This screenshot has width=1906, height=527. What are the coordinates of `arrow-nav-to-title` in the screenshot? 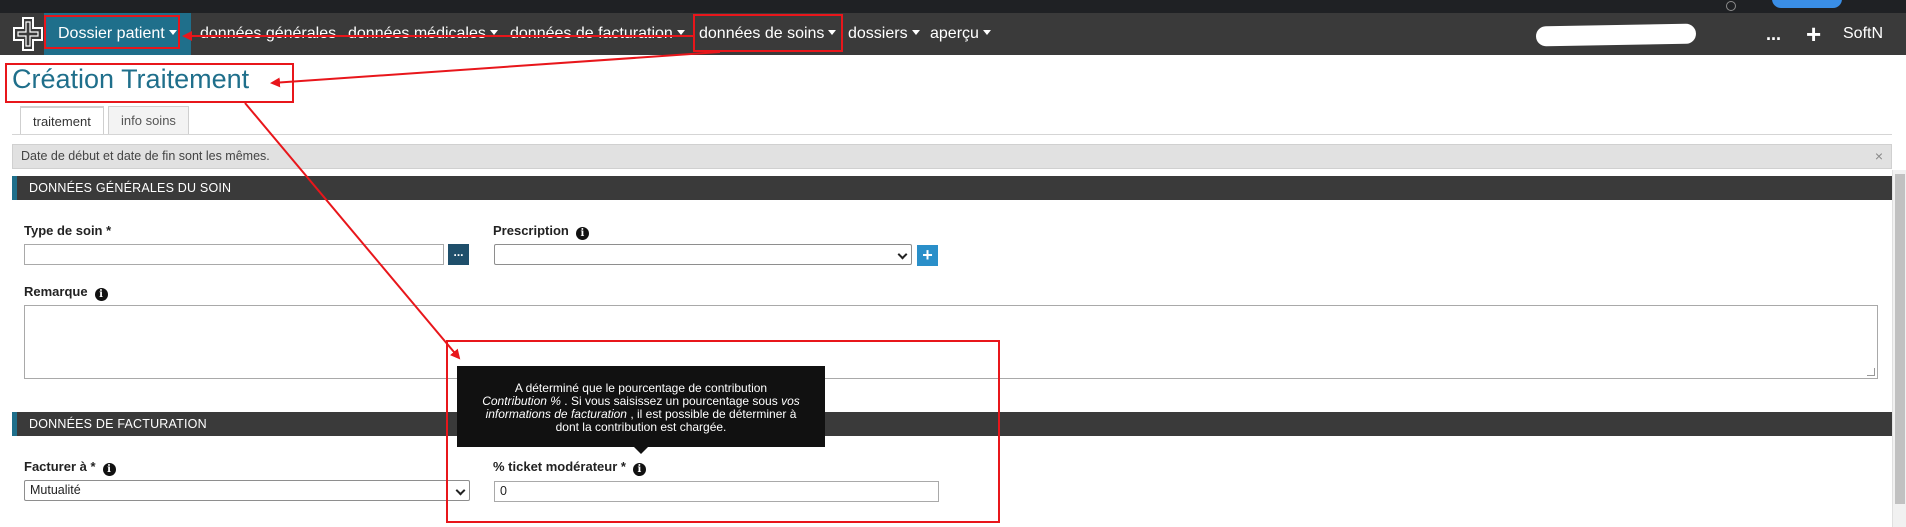 It's located at (495, 69).